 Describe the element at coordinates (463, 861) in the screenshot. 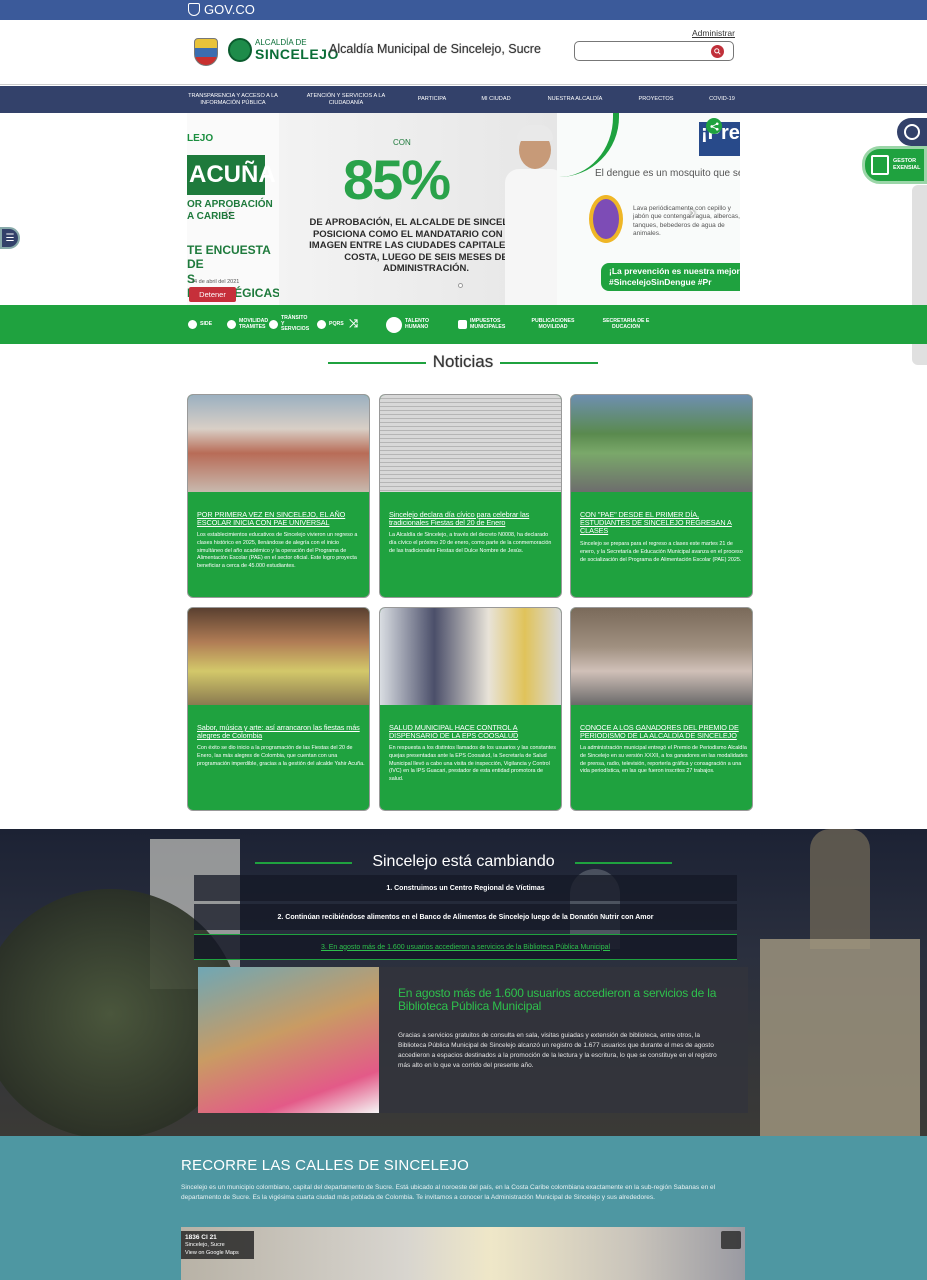

I see `cambio-heading: Sincelejo está cambiando` at that location.